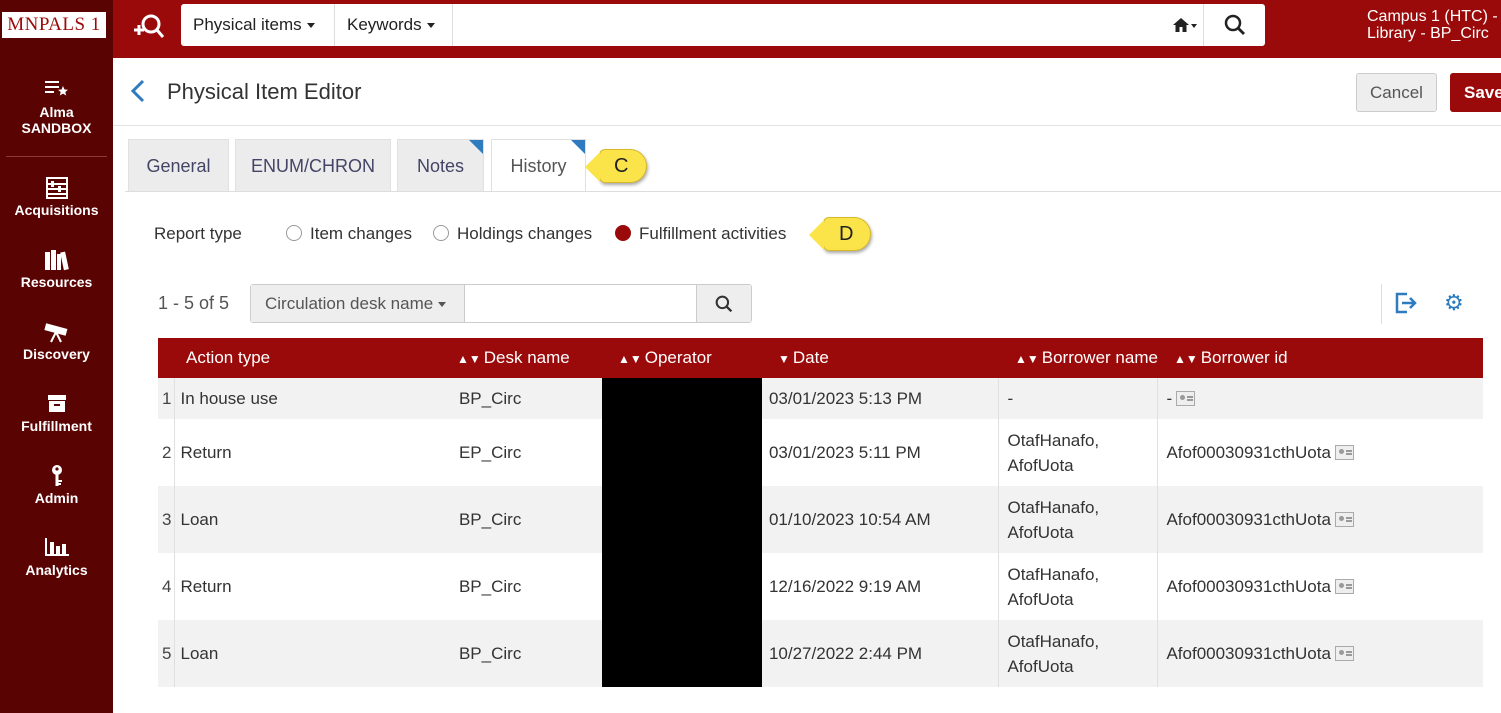 The width and height of the screenshot is (1501, 713). I want to click on action-type-cell: Loan, so click(199, 653).